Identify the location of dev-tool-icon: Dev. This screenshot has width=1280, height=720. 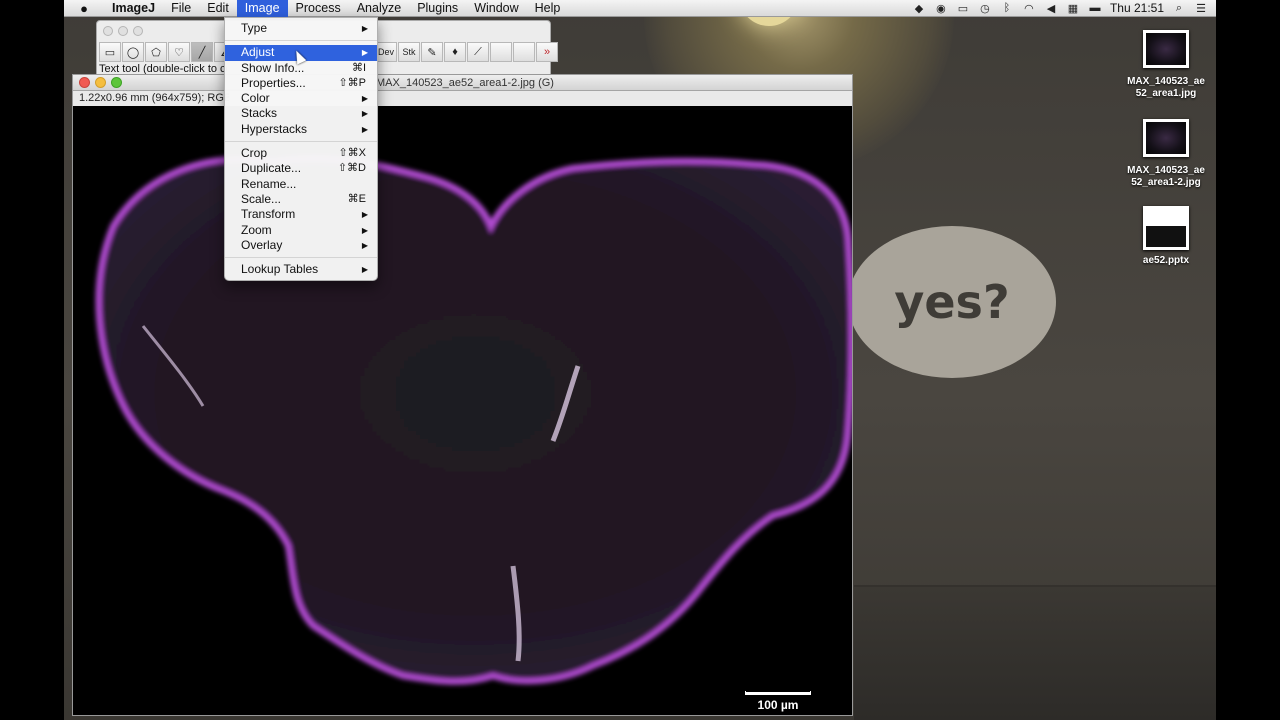
(386, 52).